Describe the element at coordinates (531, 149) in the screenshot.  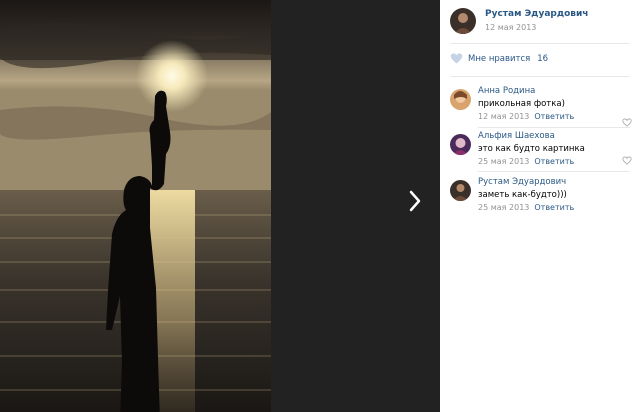
I see `comment-text: это как будто картинка` at that location.